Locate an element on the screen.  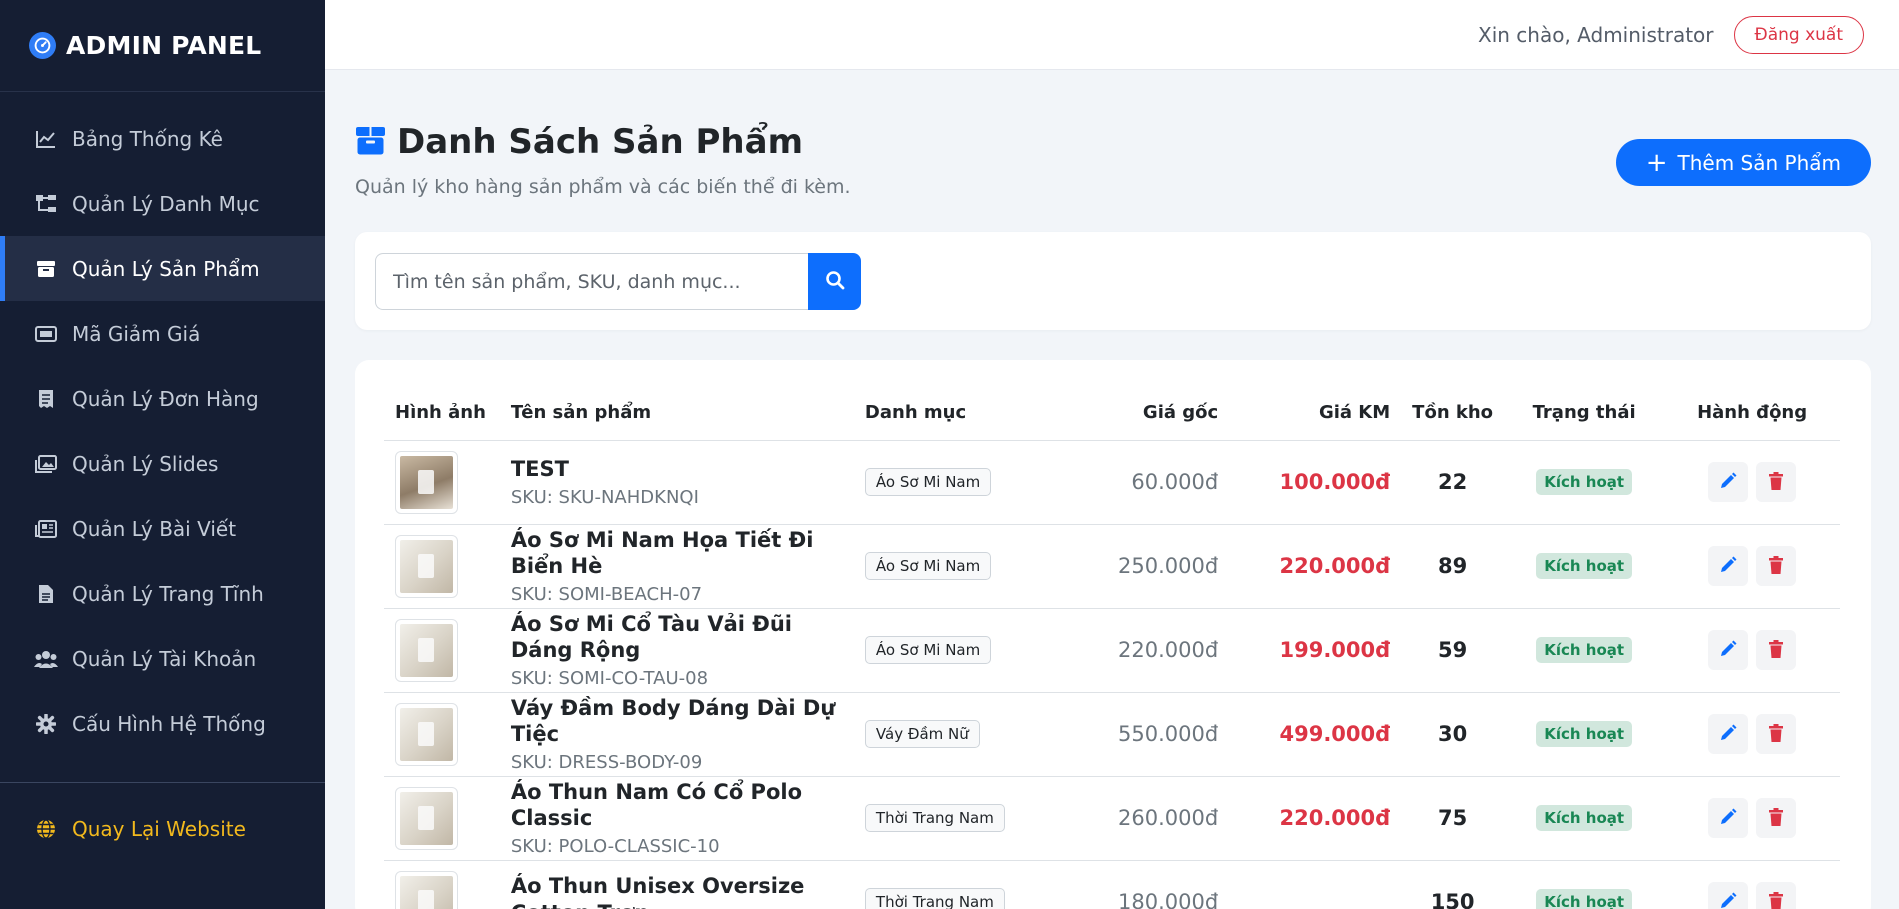
dashboard-gauge-icon is located at coordinates (42, 45).